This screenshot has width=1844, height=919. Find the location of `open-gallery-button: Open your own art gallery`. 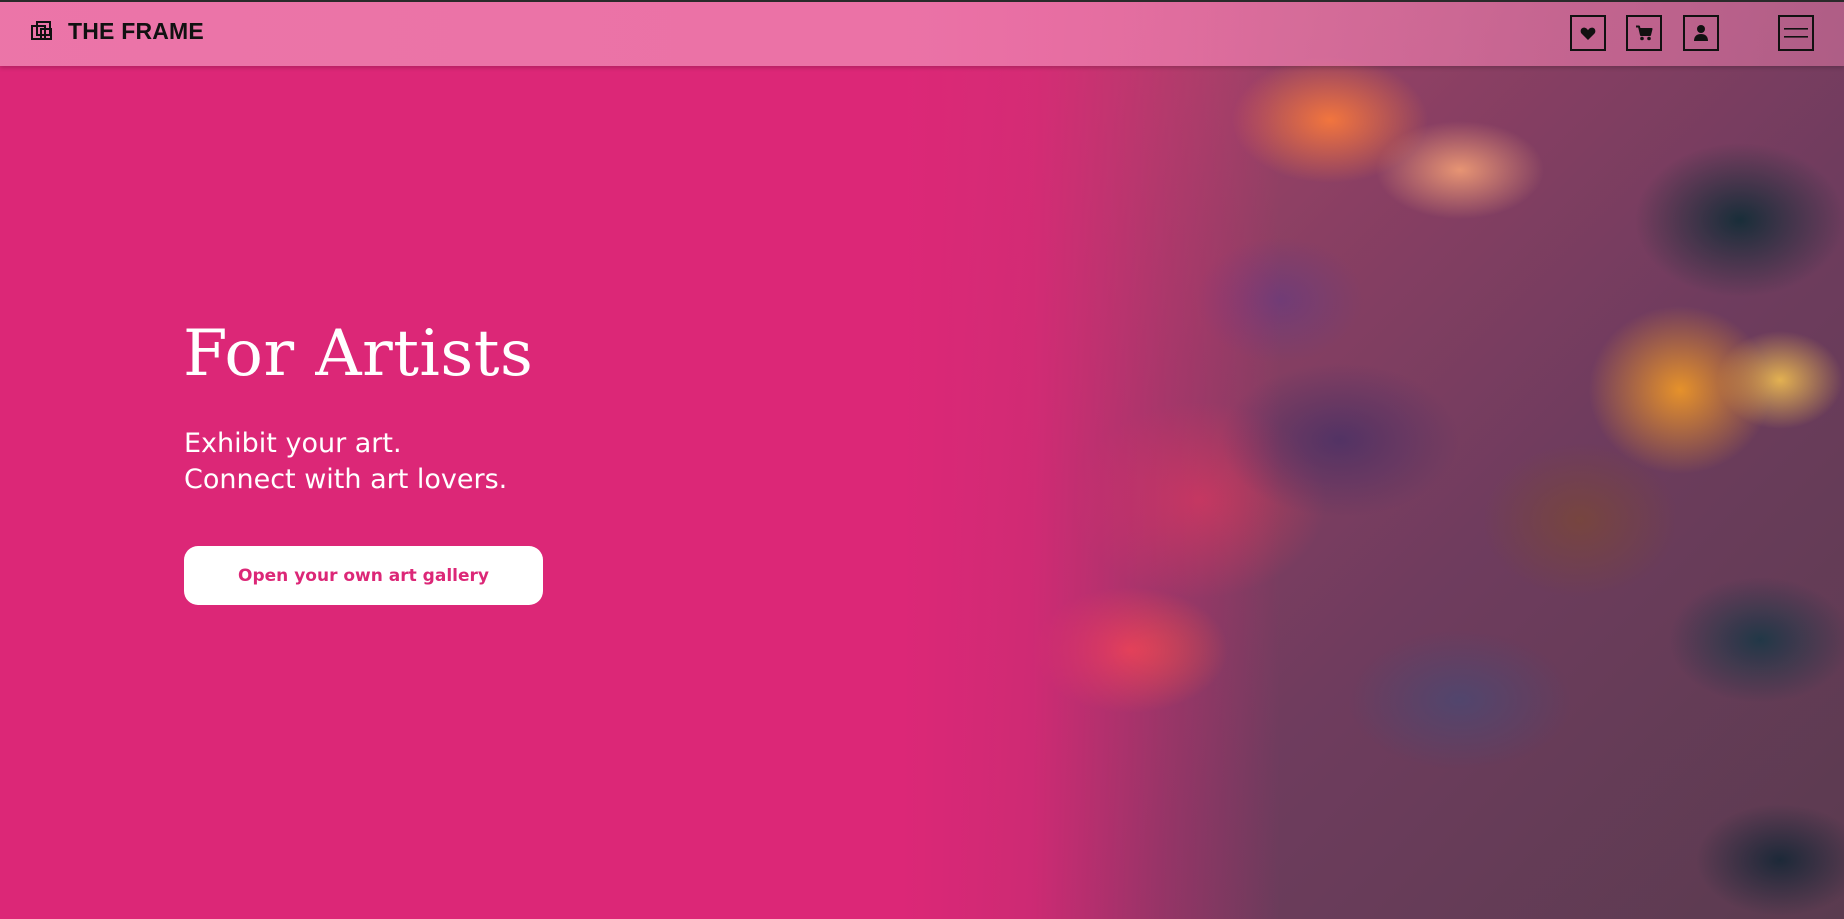

open-gallery-button: Open your own art gallery is located at coordinates (363, 575).